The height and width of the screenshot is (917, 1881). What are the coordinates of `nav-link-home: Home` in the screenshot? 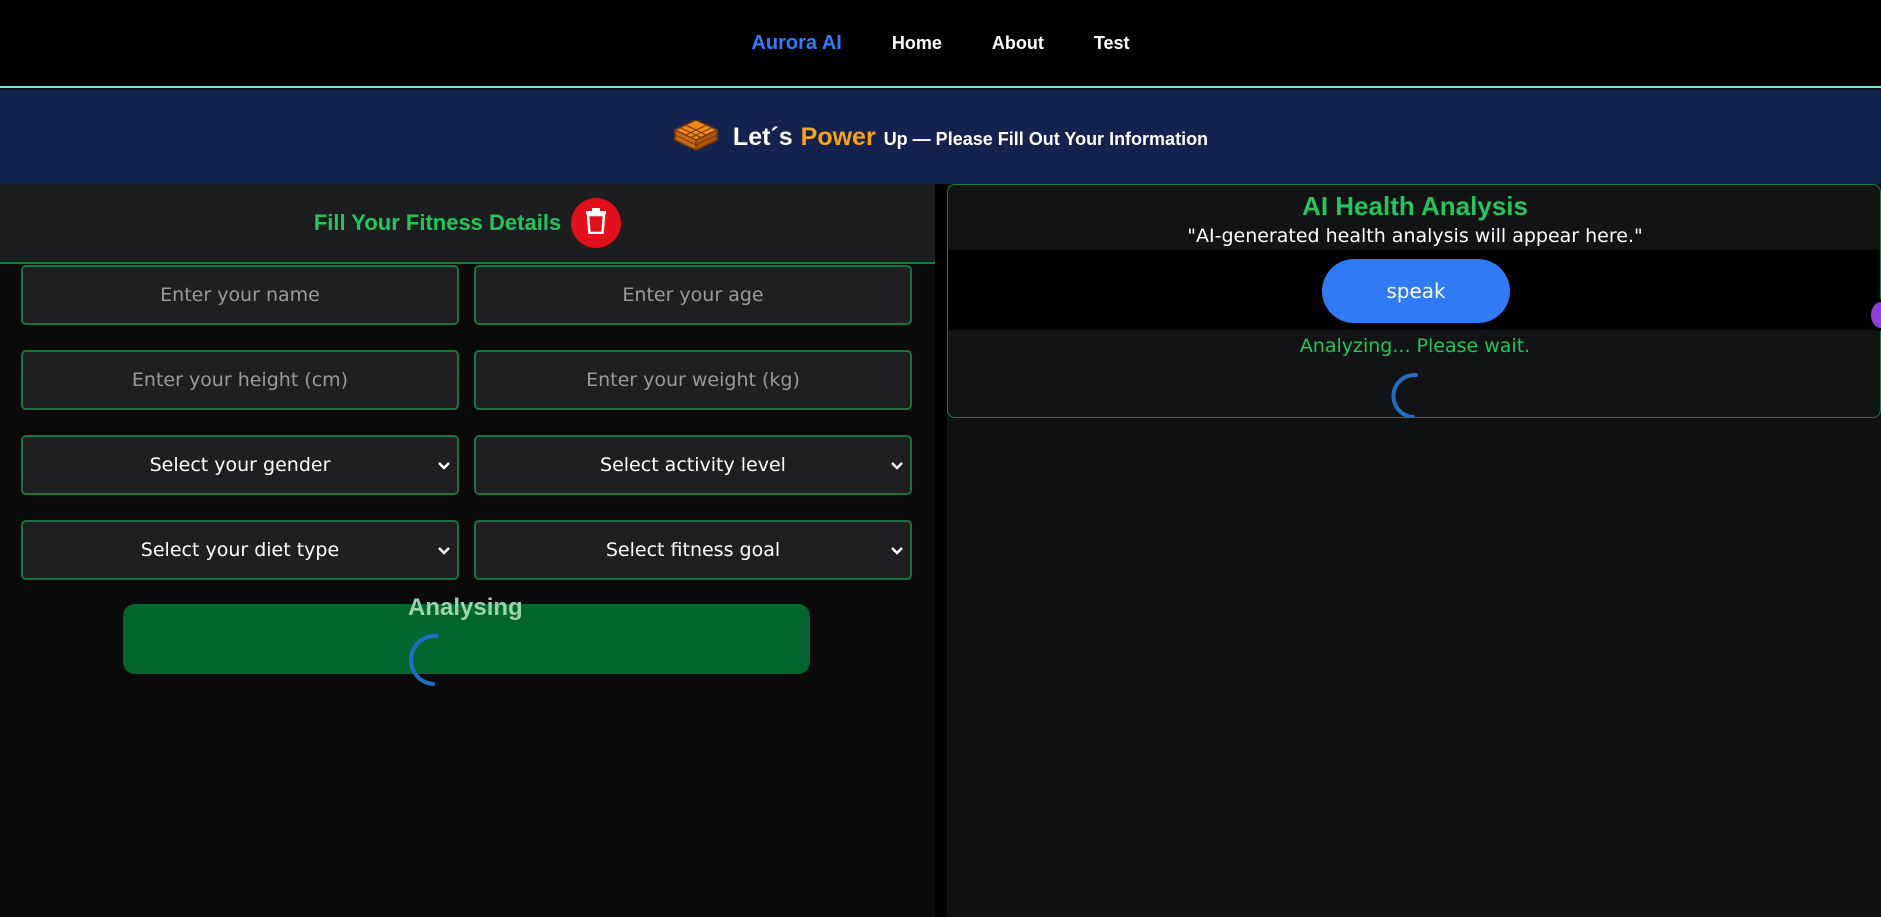 It's located at (917, 43).